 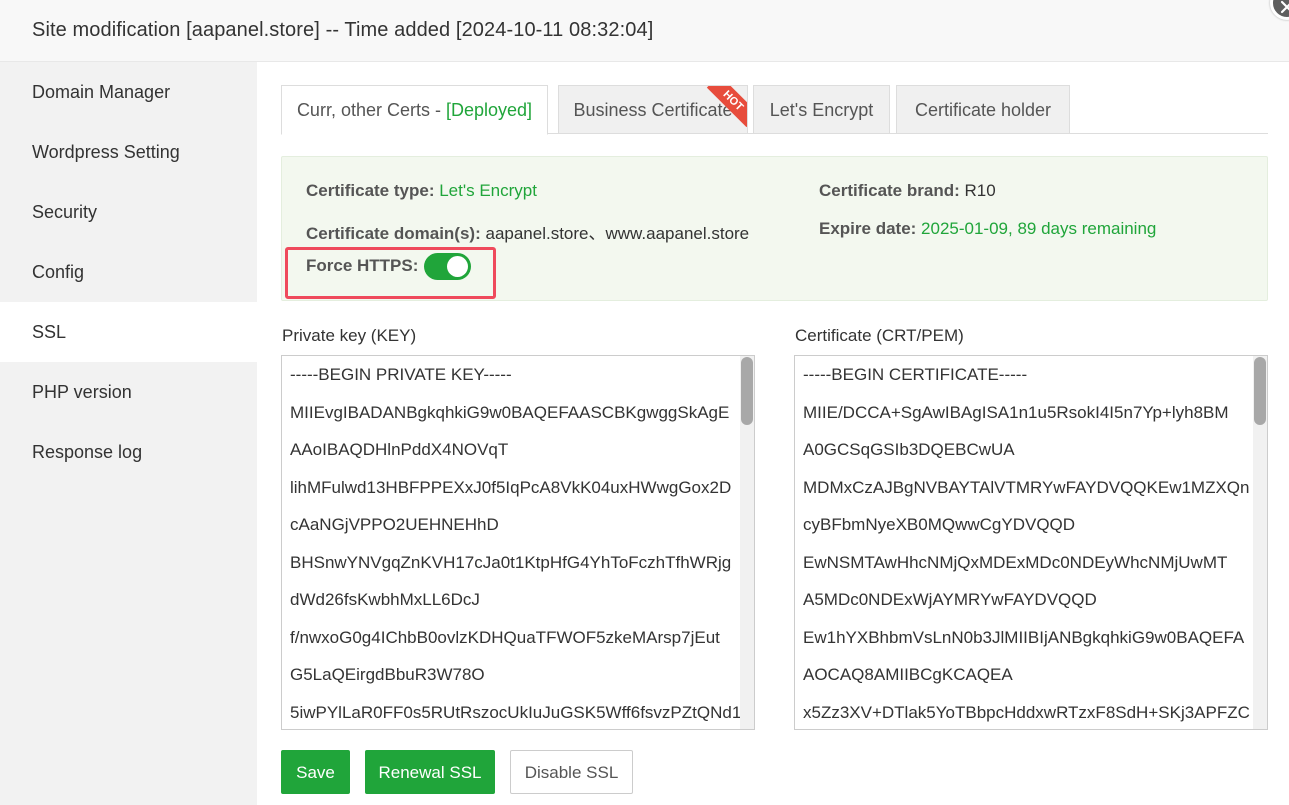 I want to click on force-https-highlight, so click(x=390, y=273).